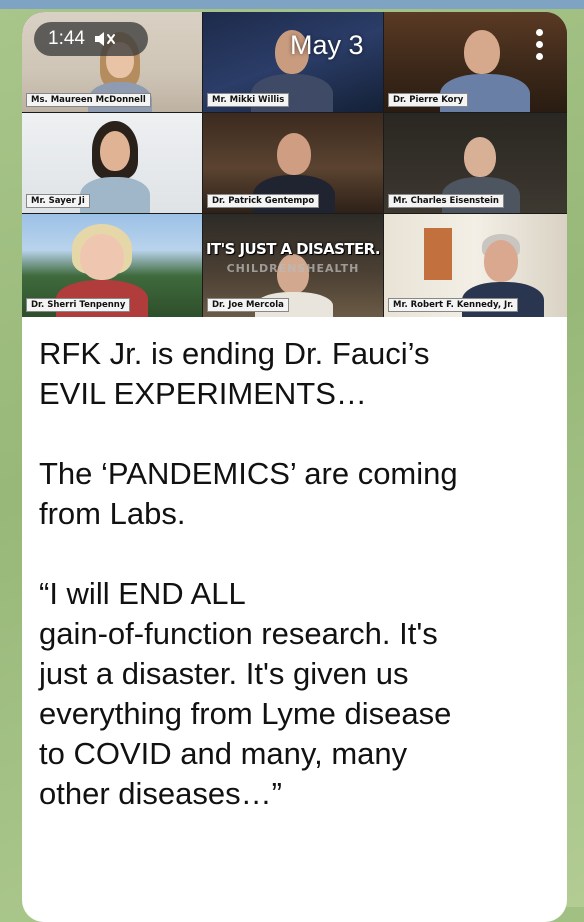  I want to click on participant-name: Dr. Pierre Kory, so click(428, 100).